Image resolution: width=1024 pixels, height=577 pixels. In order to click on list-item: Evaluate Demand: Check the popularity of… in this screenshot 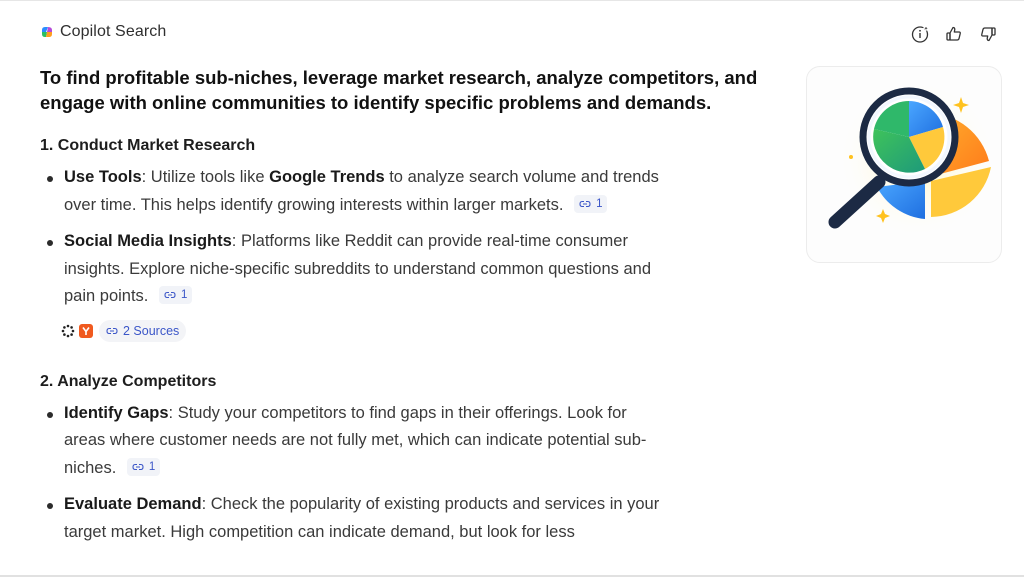, I will do `click(355, 518)`.